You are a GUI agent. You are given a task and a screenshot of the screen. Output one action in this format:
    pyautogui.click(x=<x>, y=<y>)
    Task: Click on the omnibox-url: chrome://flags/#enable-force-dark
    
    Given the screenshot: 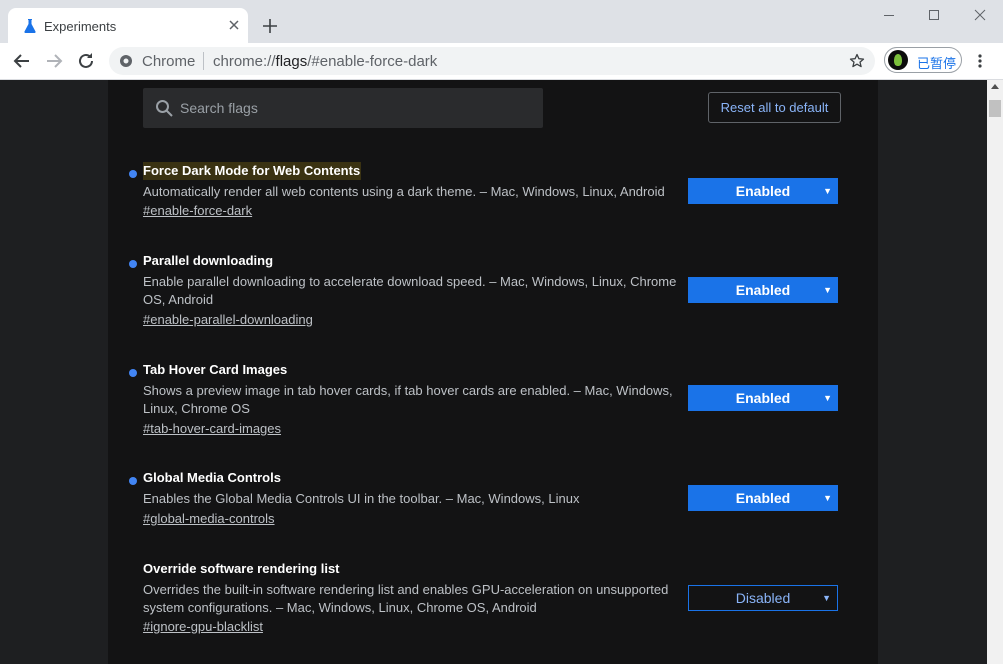 What is the action you would take?
    pyautogui.click(x=325, y=61)
    